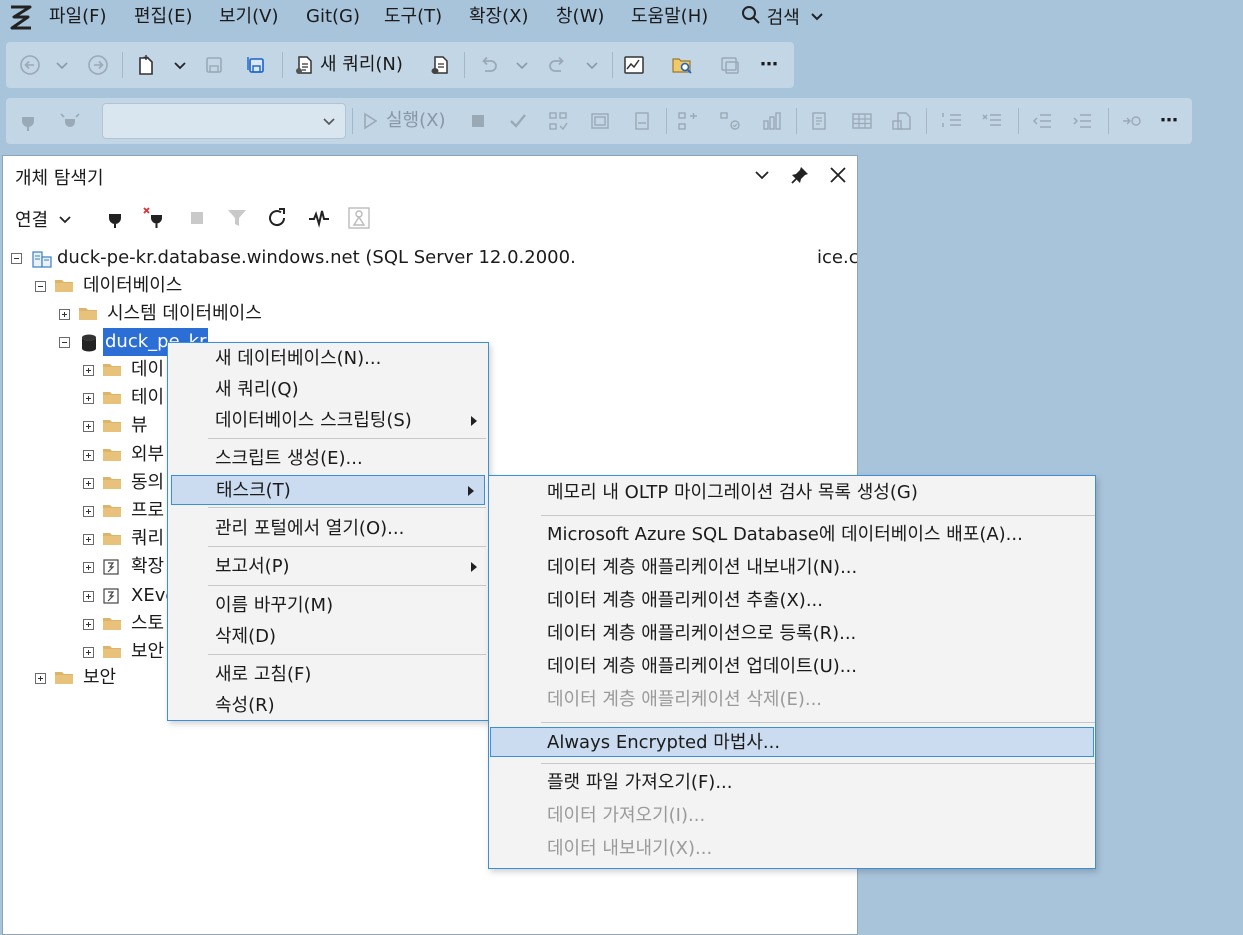  I want to click on query-designer-icon, so click(600, 121).